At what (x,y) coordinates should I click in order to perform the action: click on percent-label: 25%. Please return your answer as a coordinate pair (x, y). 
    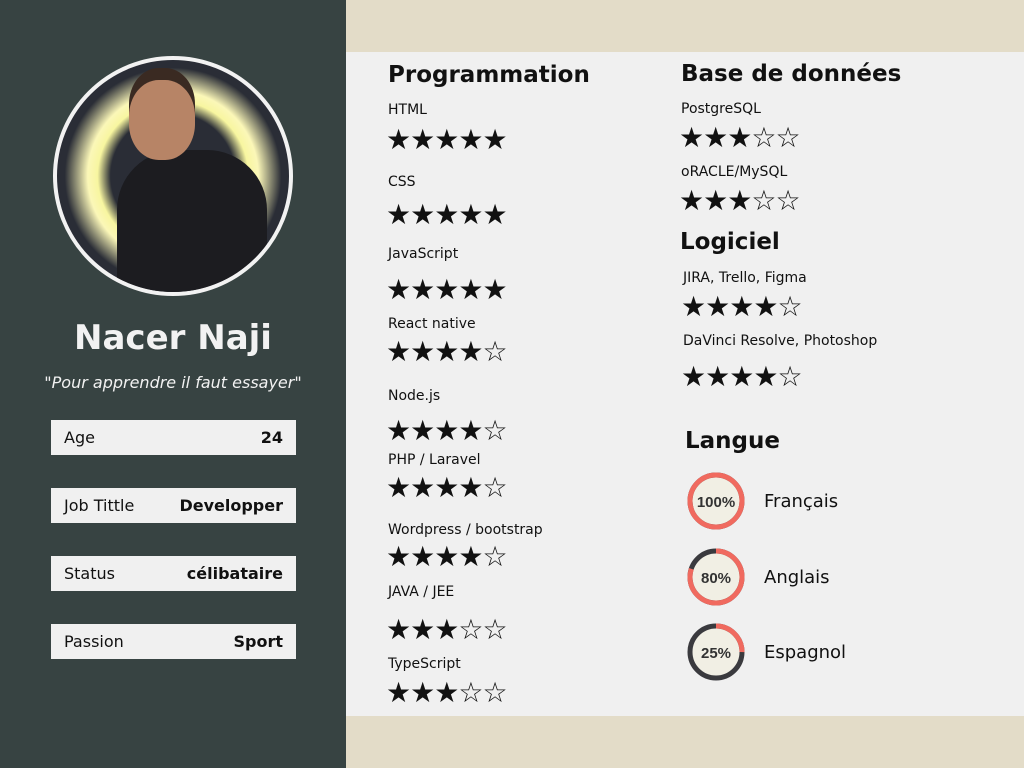
    Looking at the image, I should click on (716, 653).